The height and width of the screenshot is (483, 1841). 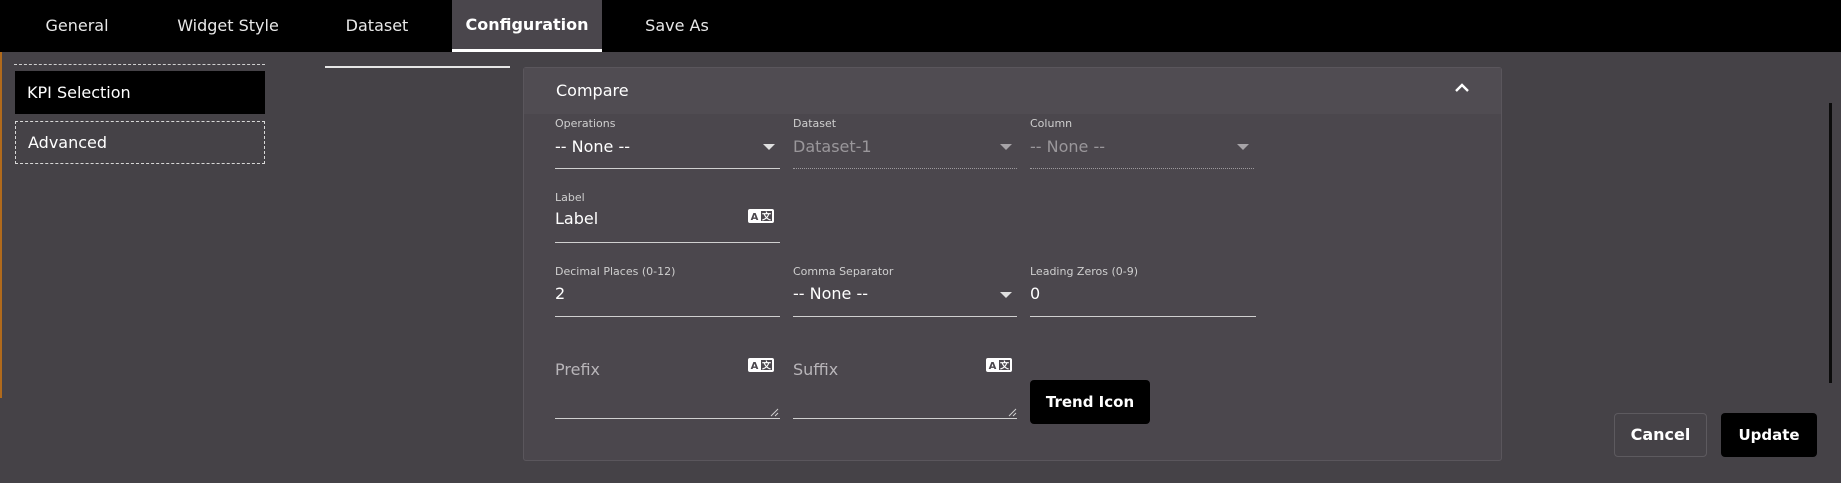 I want to click on tab-configuration: Configuration, so click(x=527, y=26).